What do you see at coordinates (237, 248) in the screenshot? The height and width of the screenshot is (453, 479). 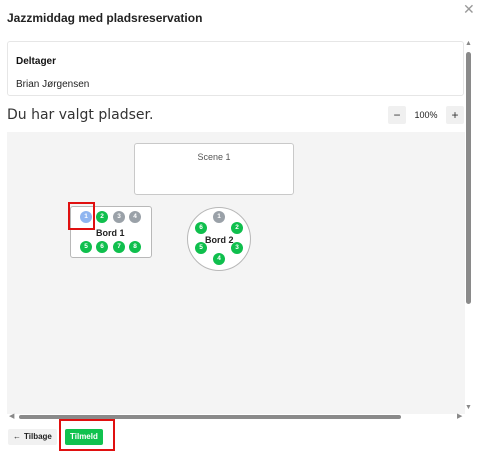 I see `seat-bord2-3: 3` at bounding box center [237, 248].